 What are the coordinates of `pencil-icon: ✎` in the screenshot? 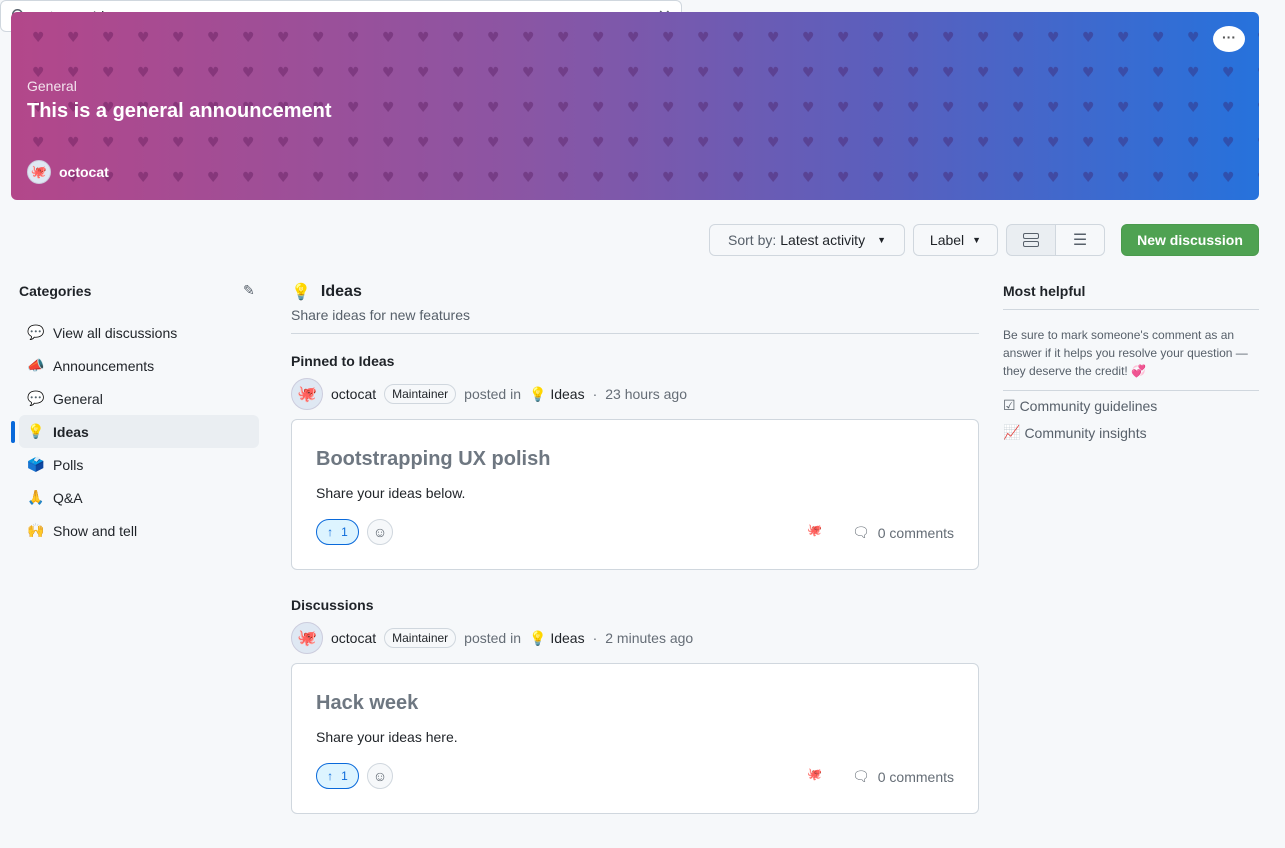 It's located at (249, 290).